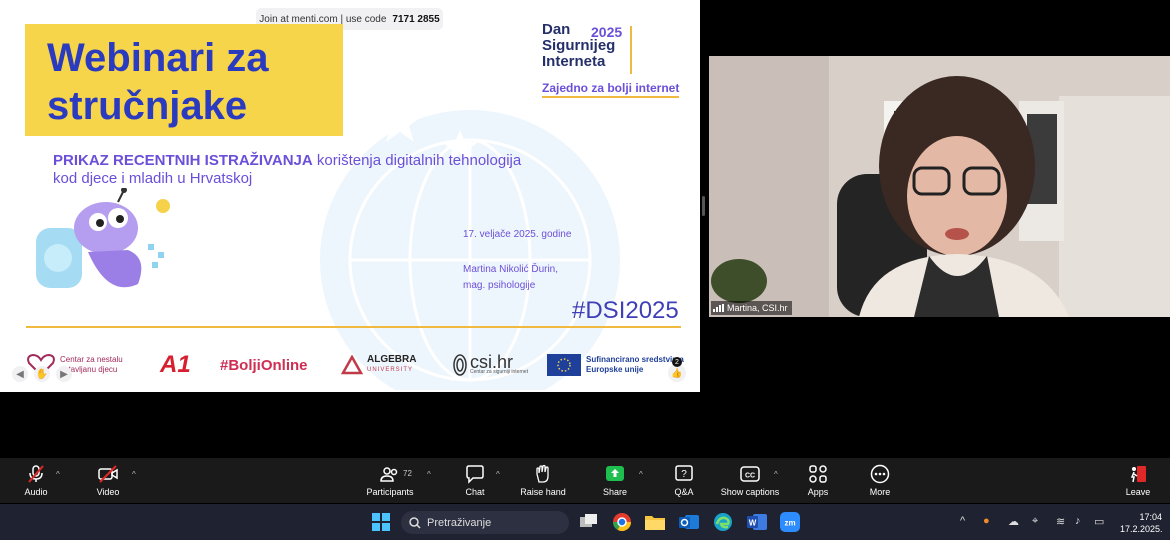  What do you see at coordinates (622, 522) in the screenshot?
I see `chrome-icon` at bounding box center [622, 522].